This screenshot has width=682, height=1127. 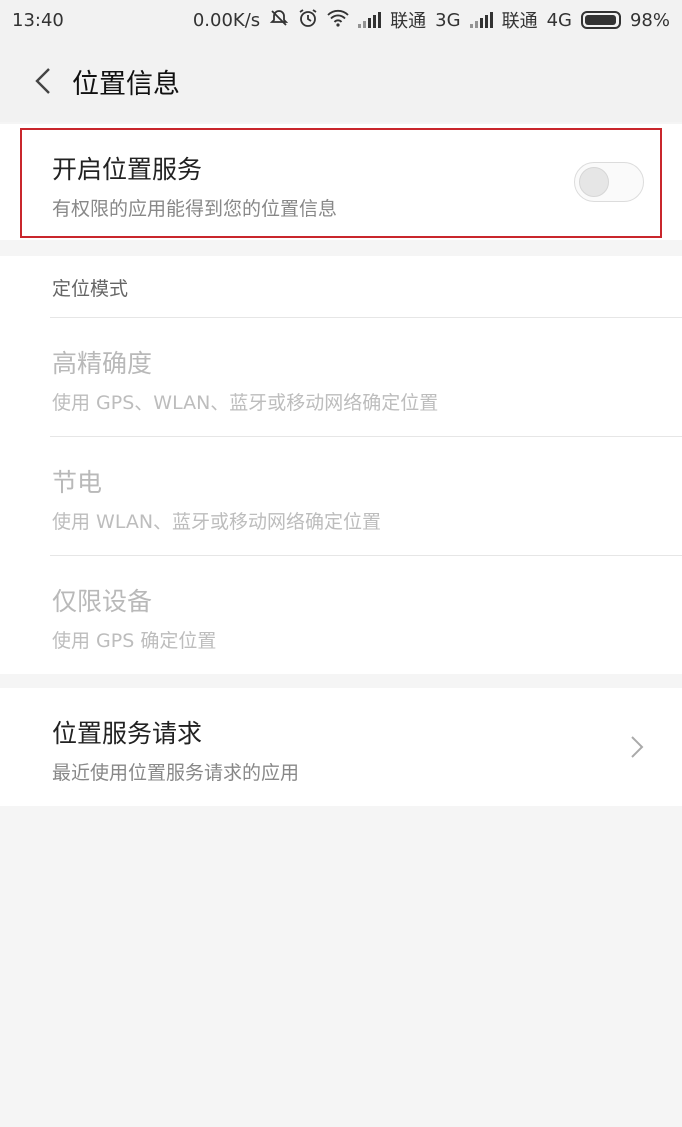 What do you see at coordinates (600, 20) in the screenshot?
I see `battery-icon` at bounding box center [600, 20].